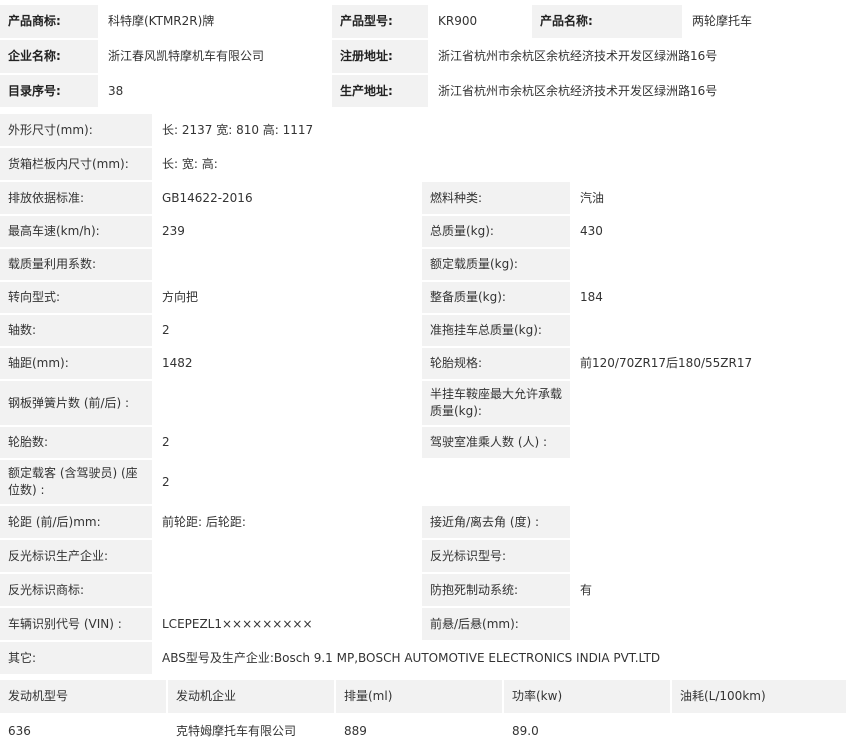 The image size is (846, 752). Describe the element at coordinates (287, 264) in the screenshot. I see `loadutil-value` at that location.